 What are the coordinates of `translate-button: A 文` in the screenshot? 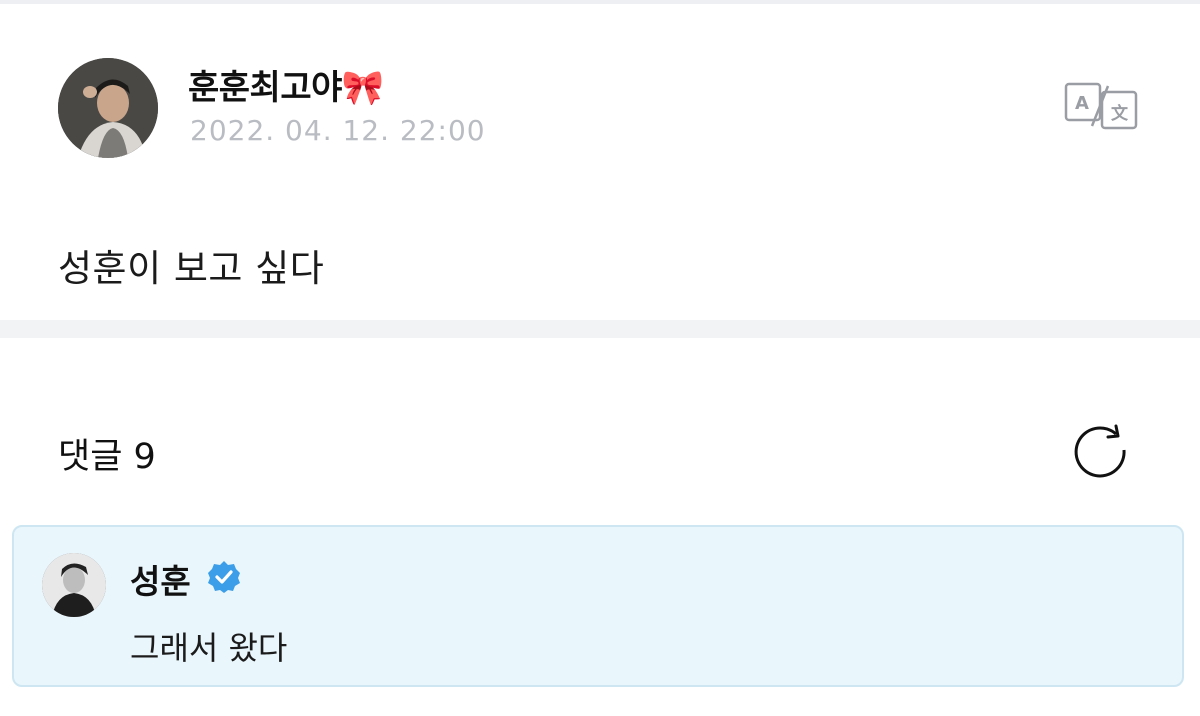 It's located at (1102, 106).